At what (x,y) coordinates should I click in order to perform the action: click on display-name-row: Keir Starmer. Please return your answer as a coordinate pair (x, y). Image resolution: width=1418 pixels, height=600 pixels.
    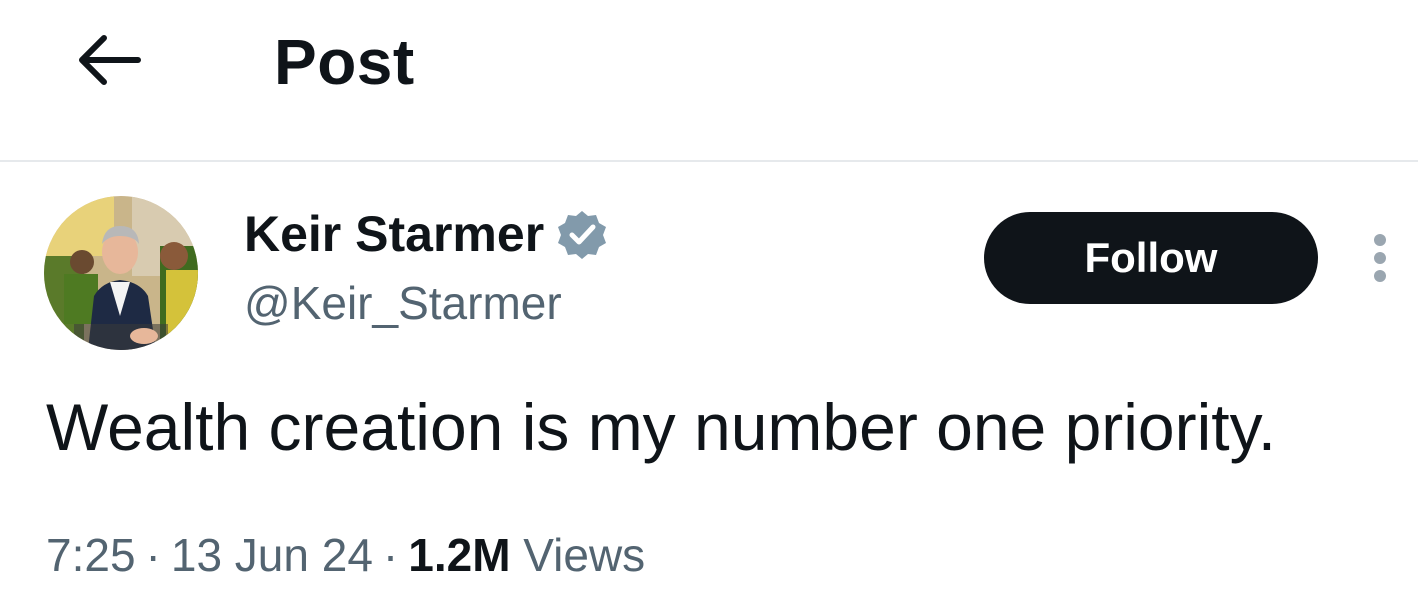
    Looking at the image, I should click on (426, 234).